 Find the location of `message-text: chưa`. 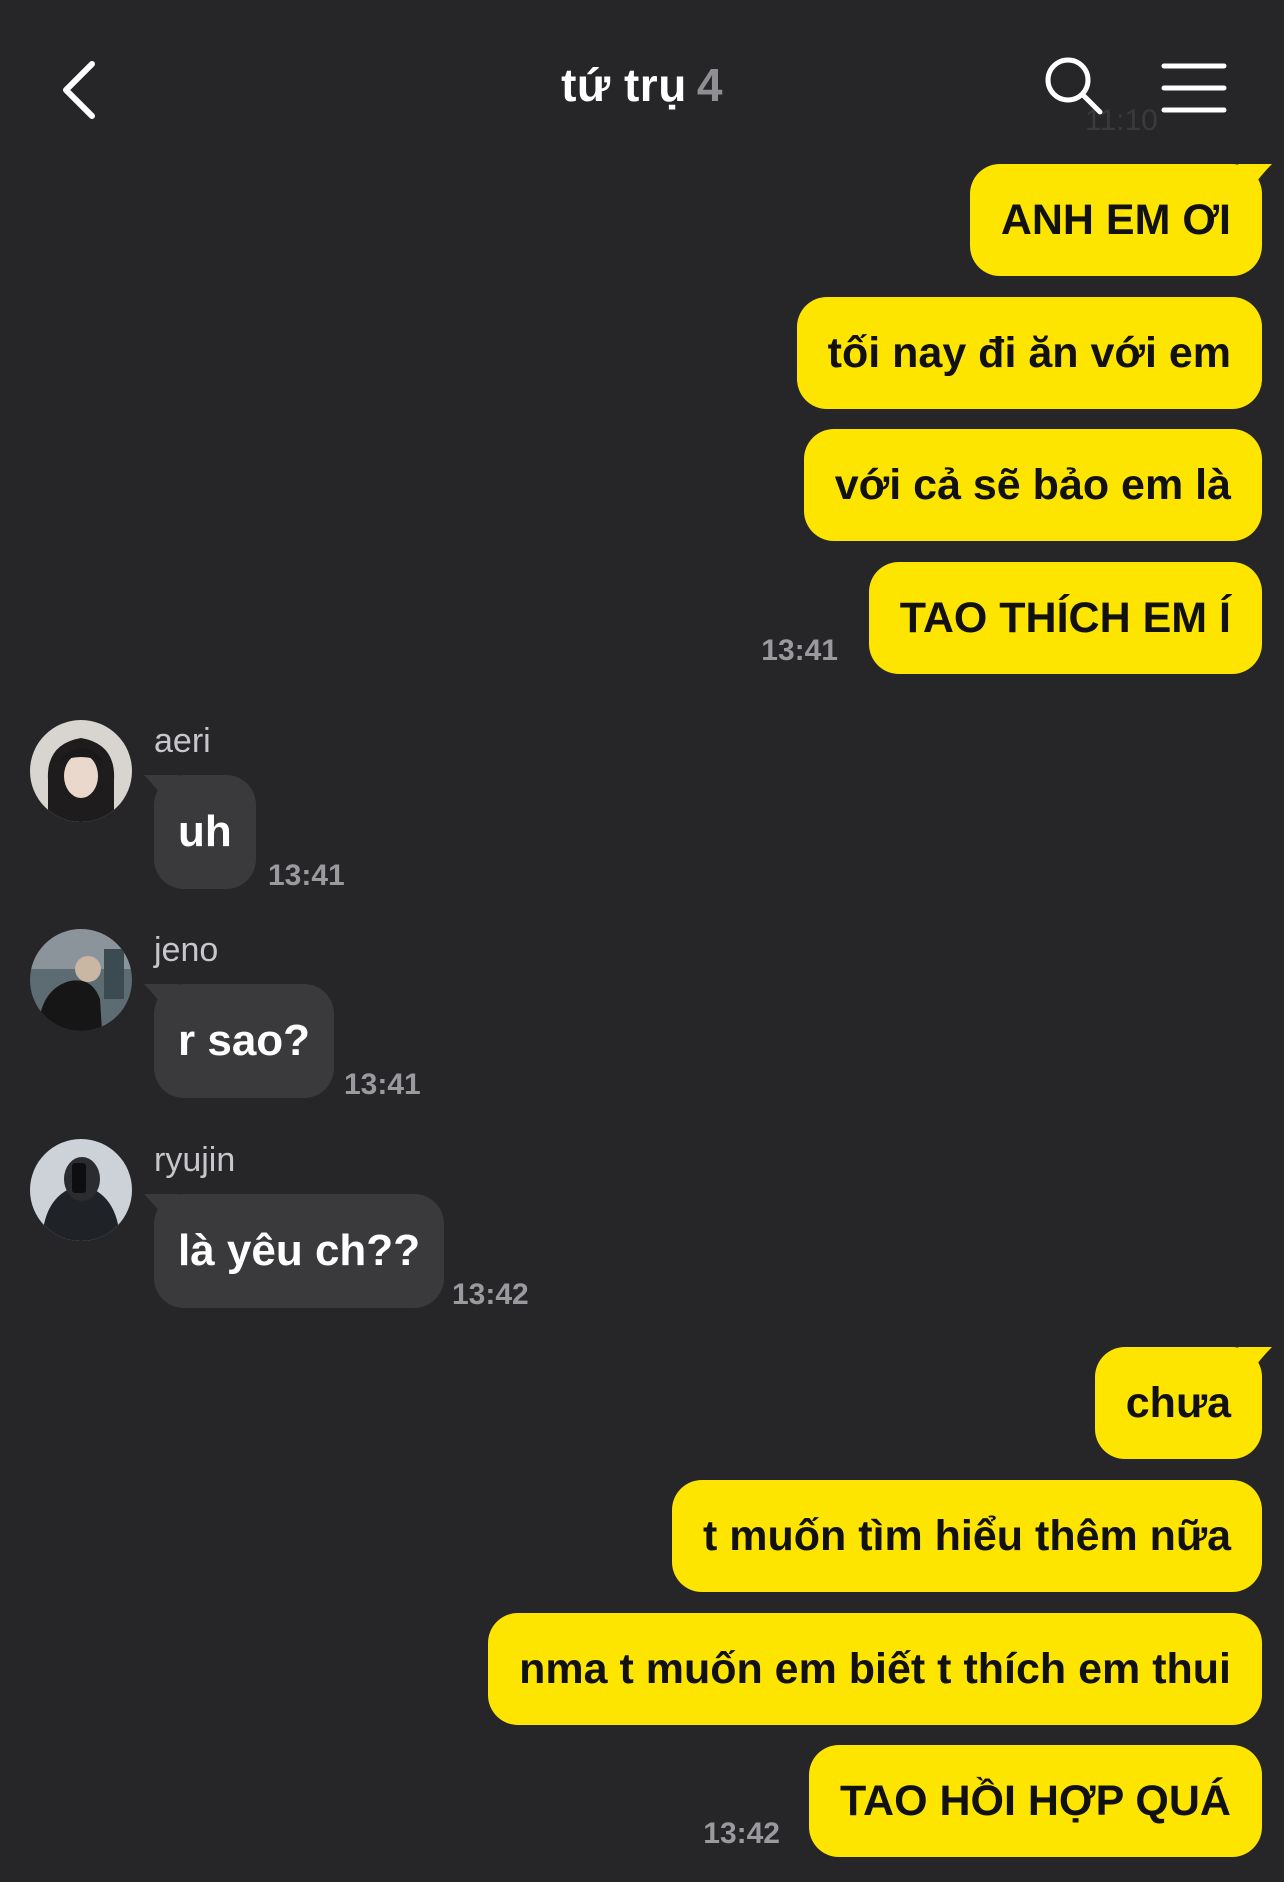

message-text: chưa is located at coordinates (1178, 1402).